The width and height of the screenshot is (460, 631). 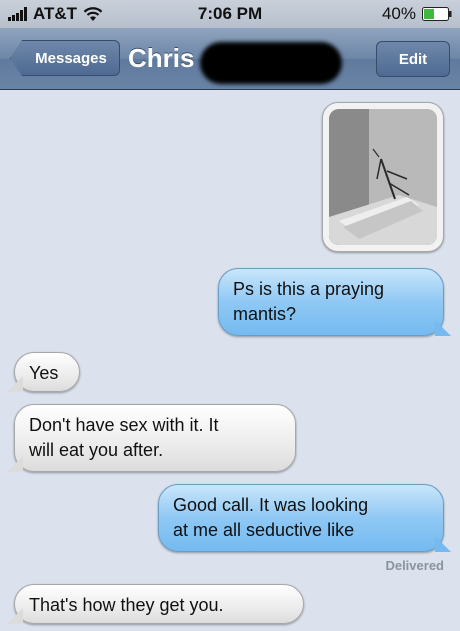 What do you see at coordinates (230, 14) in the screenshot?
I see `status-bar: AT&T 7:06 PM 40%` at bounding box center [230, 14].